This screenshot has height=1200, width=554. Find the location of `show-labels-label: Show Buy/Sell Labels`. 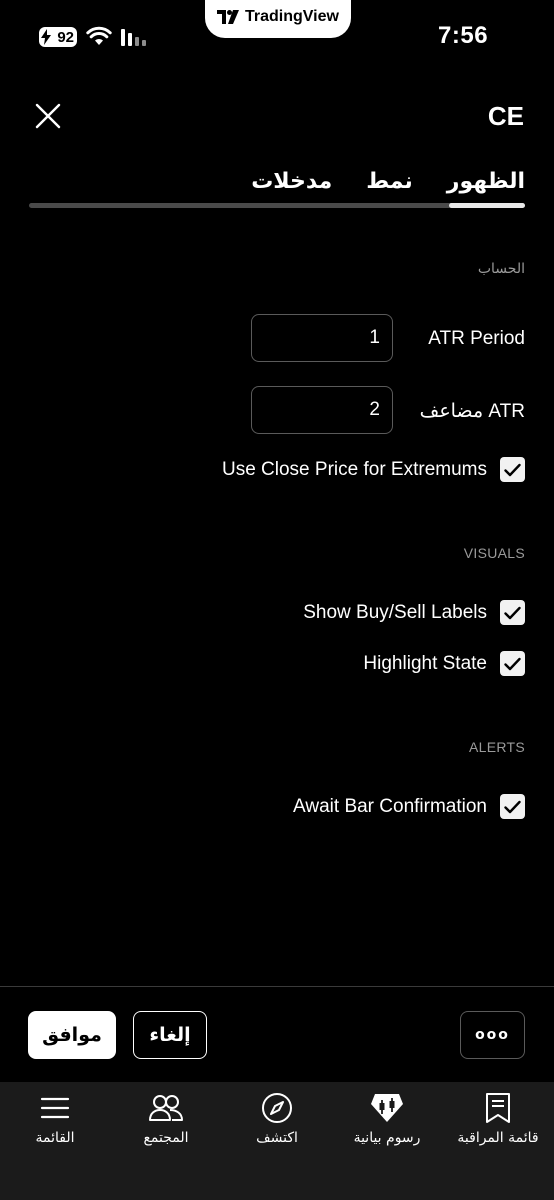

show-labels-label: Show Buy/Sell Labels is located at coordinates (395, 612).